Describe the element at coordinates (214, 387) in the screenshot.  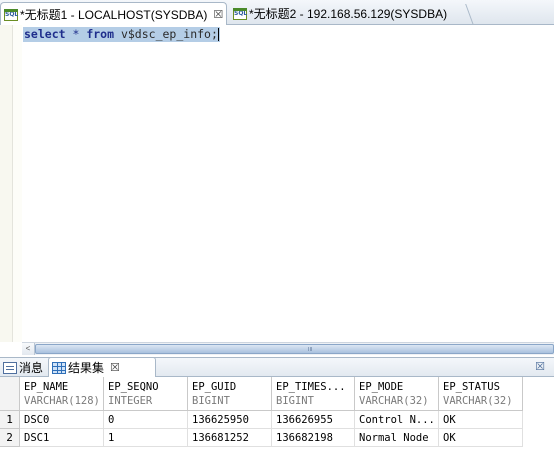
I see `column-name: EP_GUID` at that location.